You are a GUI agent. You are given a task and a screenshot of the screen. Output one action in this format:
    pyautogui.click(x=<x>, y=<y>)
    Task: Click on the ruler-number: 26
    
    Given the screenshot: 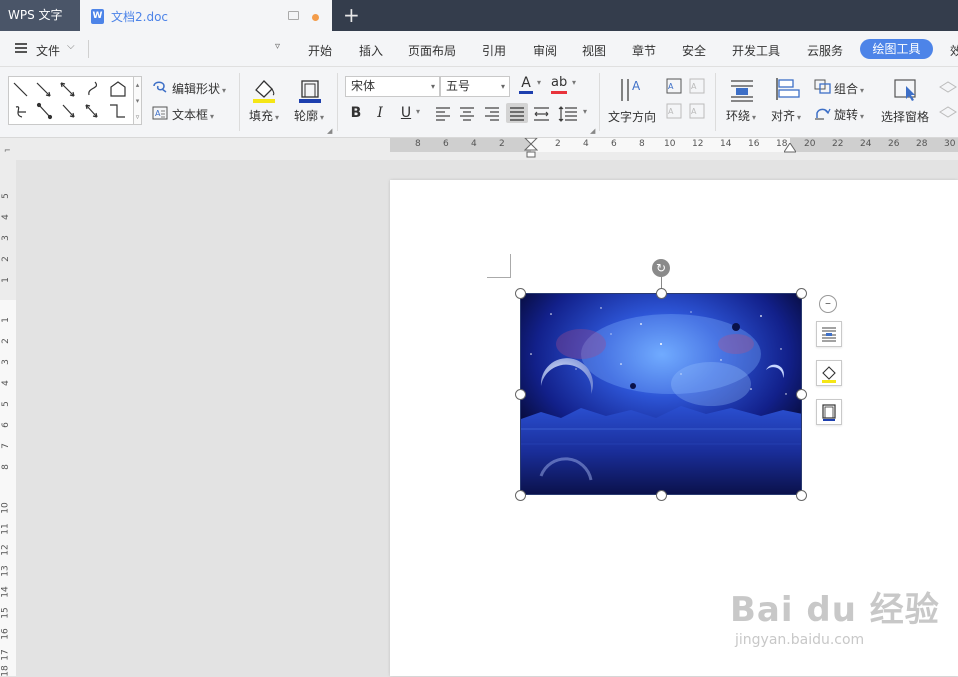 What is the action you would take?
    pyautogui.click(x=894, y=144)
    